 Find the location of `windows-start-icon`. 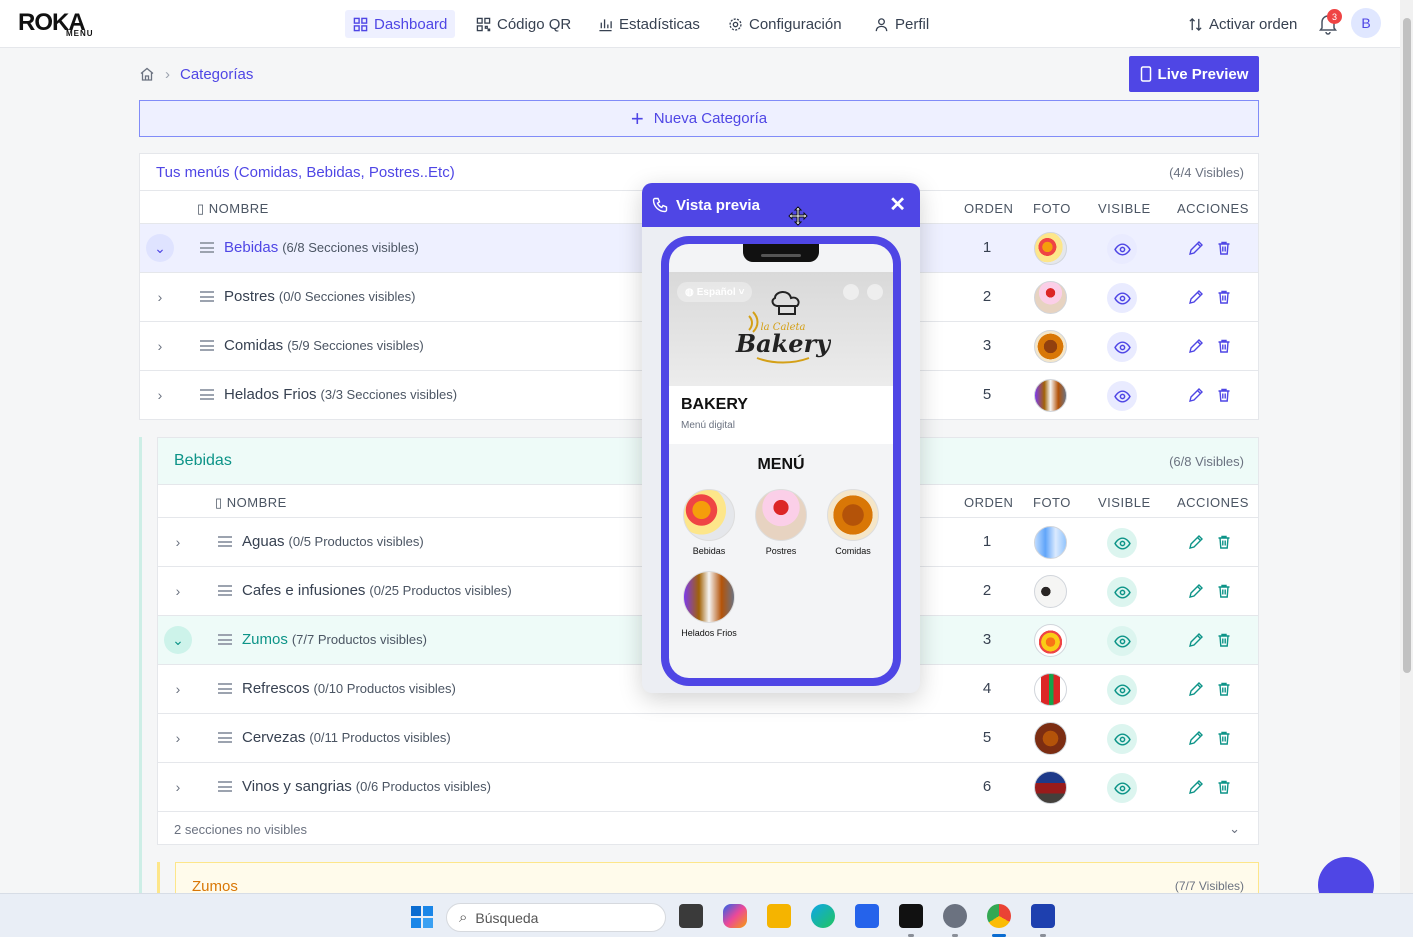

windows-start-icon is located at coordinates (422, 917).